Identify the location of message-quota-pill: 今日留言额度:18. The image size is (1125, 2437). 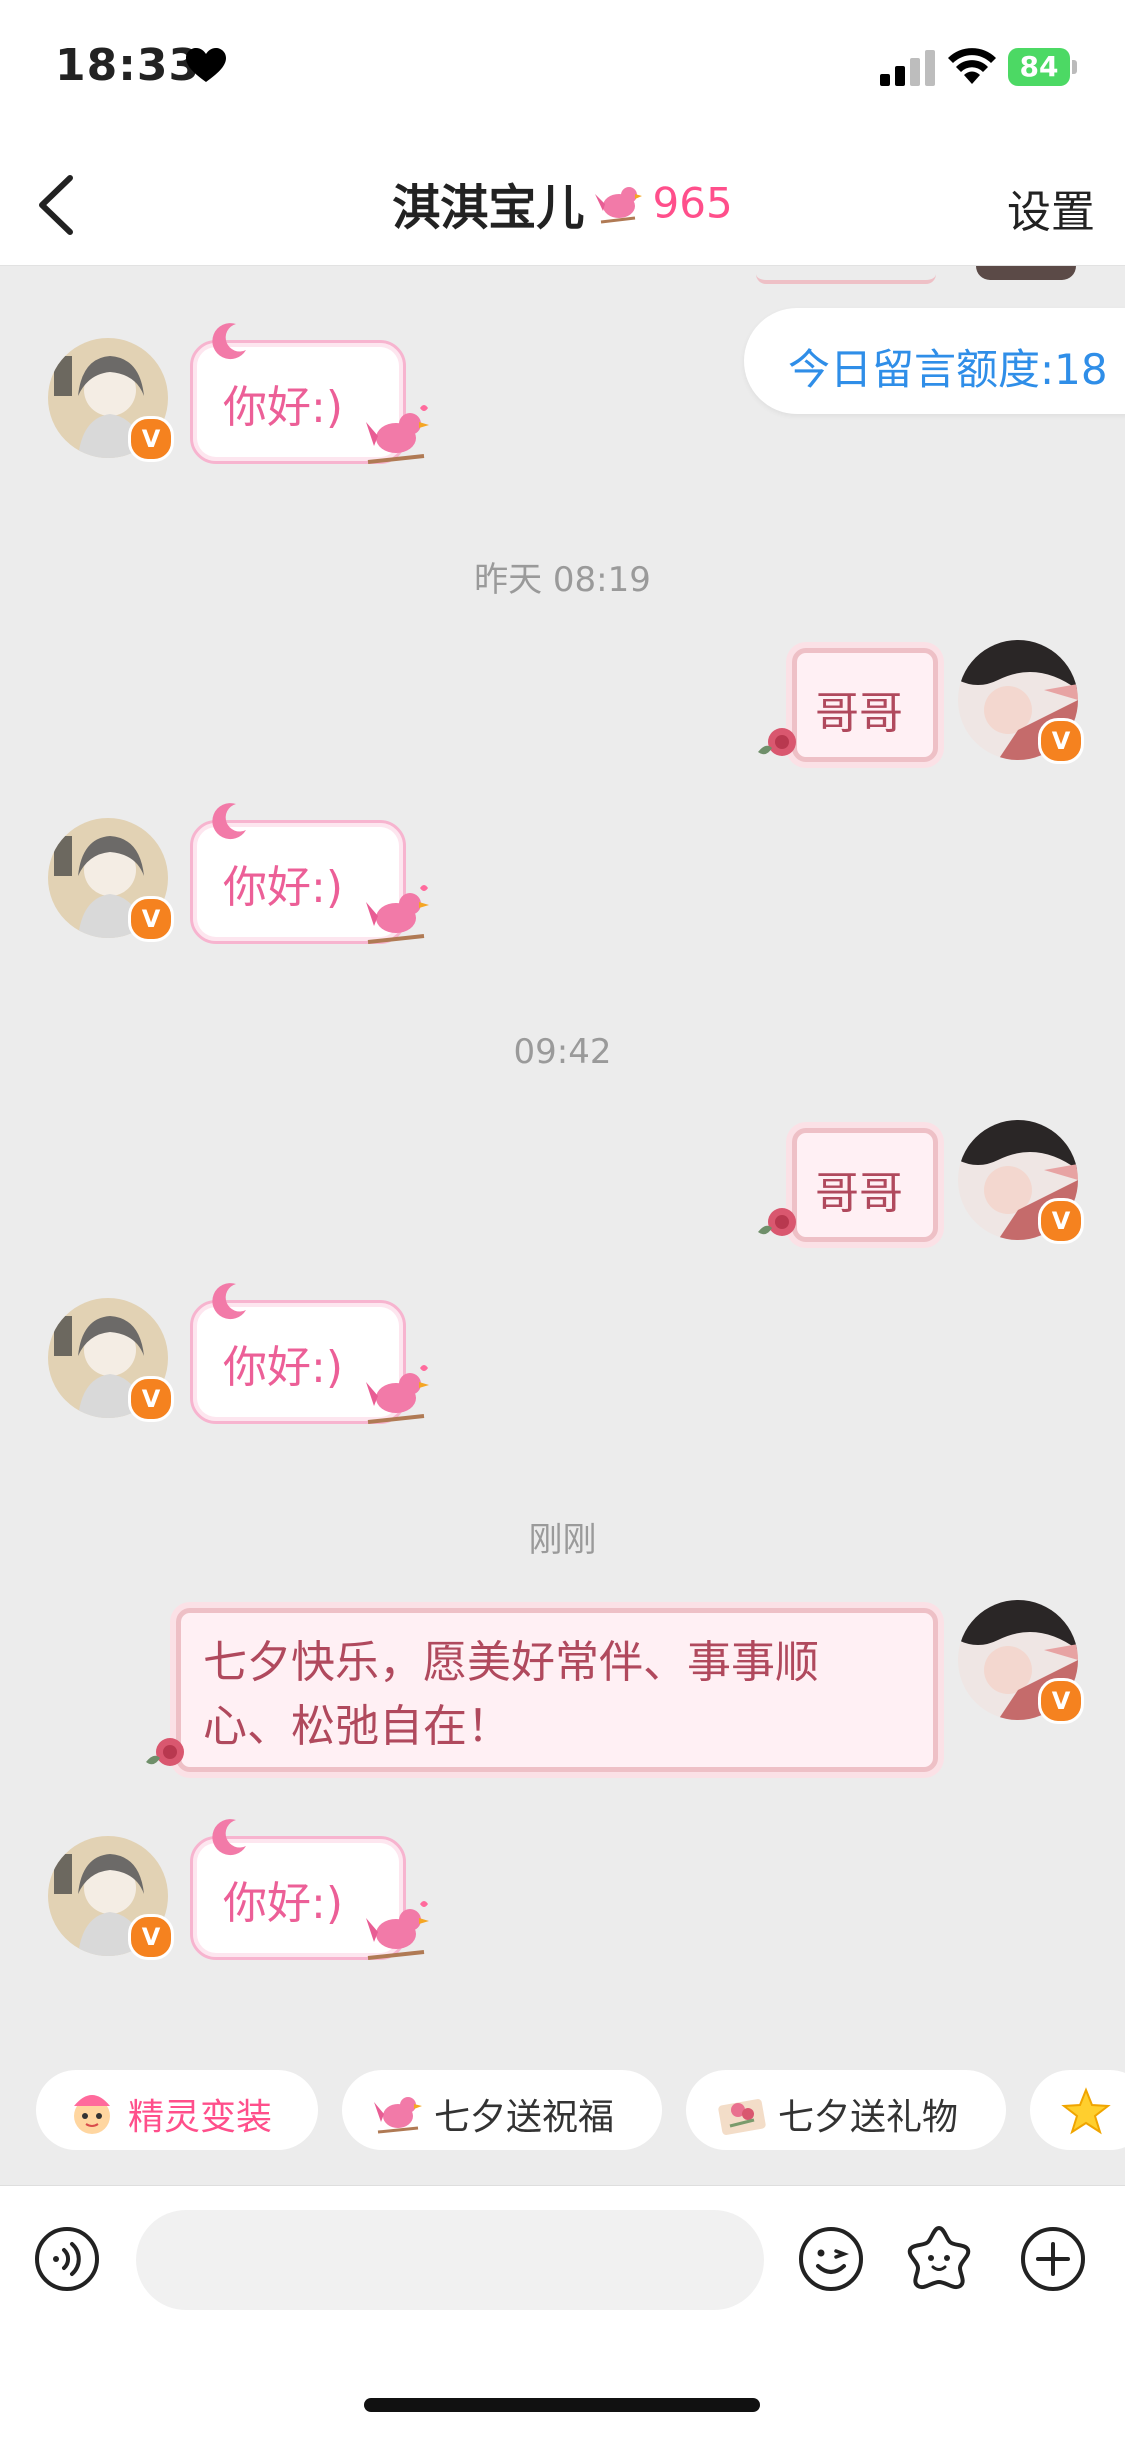
(934, 361).